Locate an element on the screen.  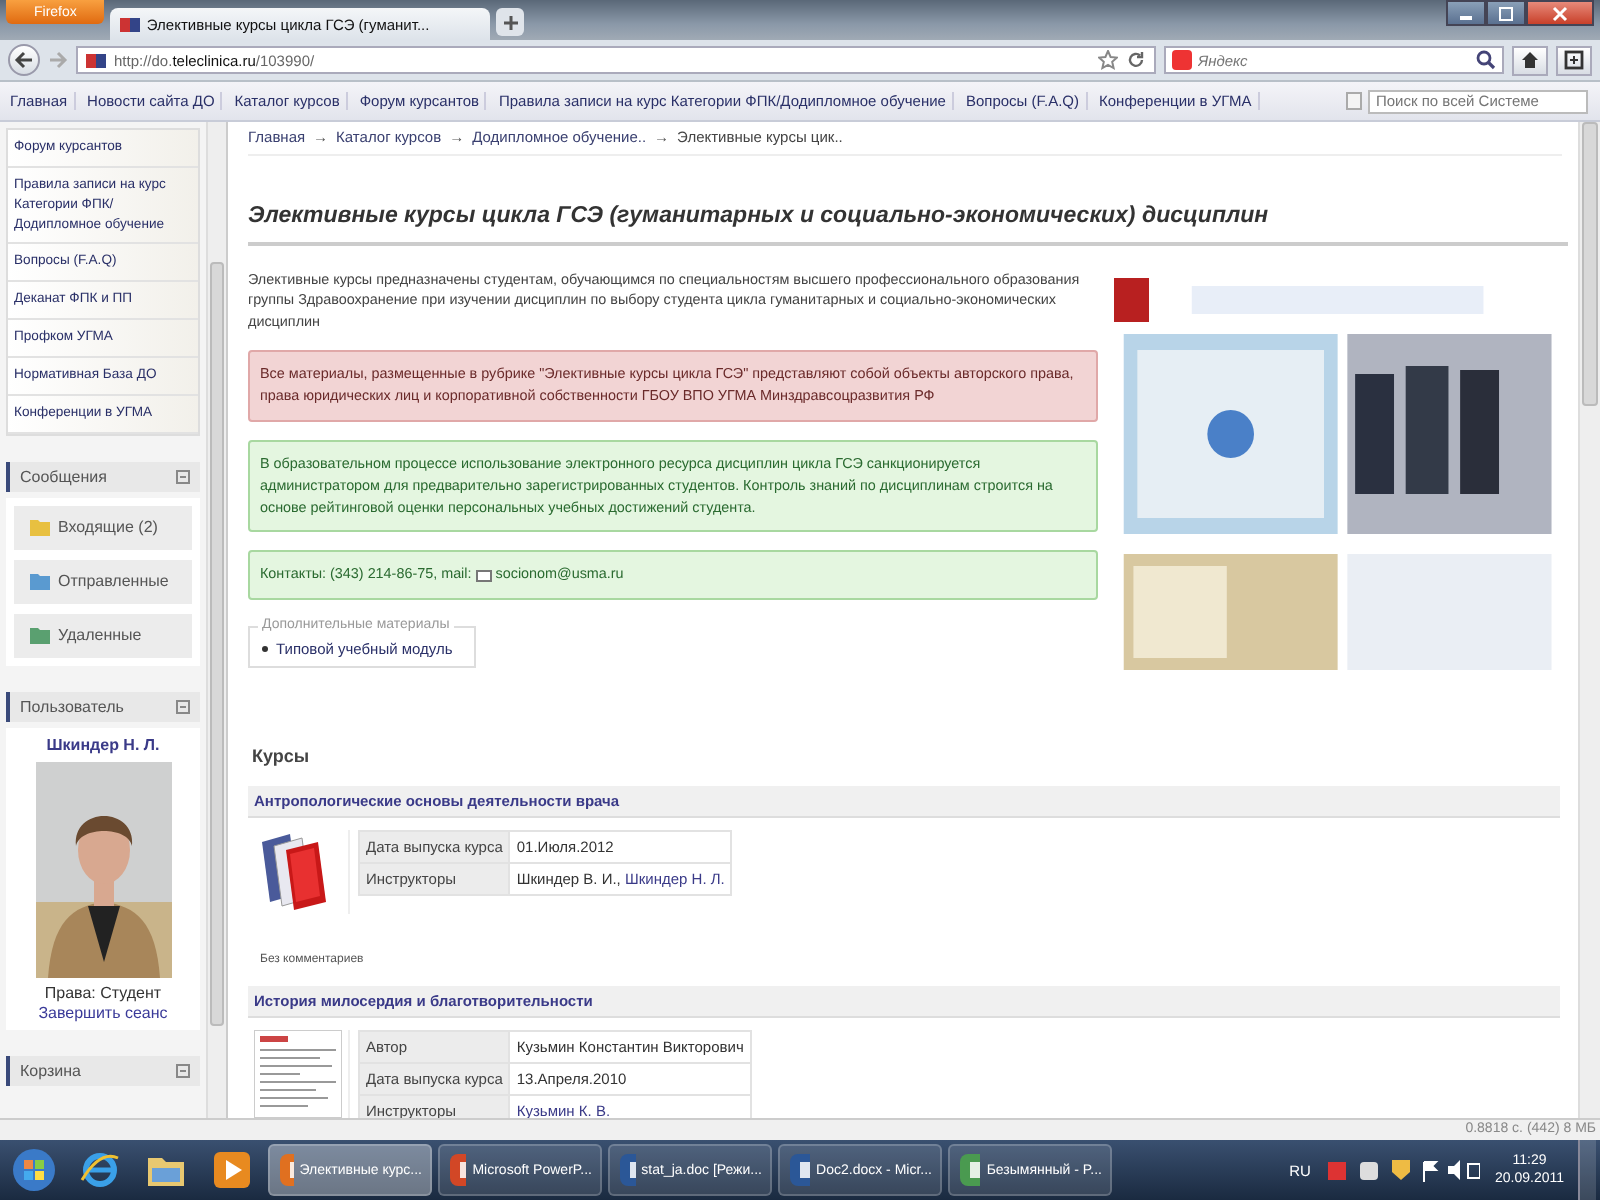
windows-logo-icon is located at coordinates (34, 1170).